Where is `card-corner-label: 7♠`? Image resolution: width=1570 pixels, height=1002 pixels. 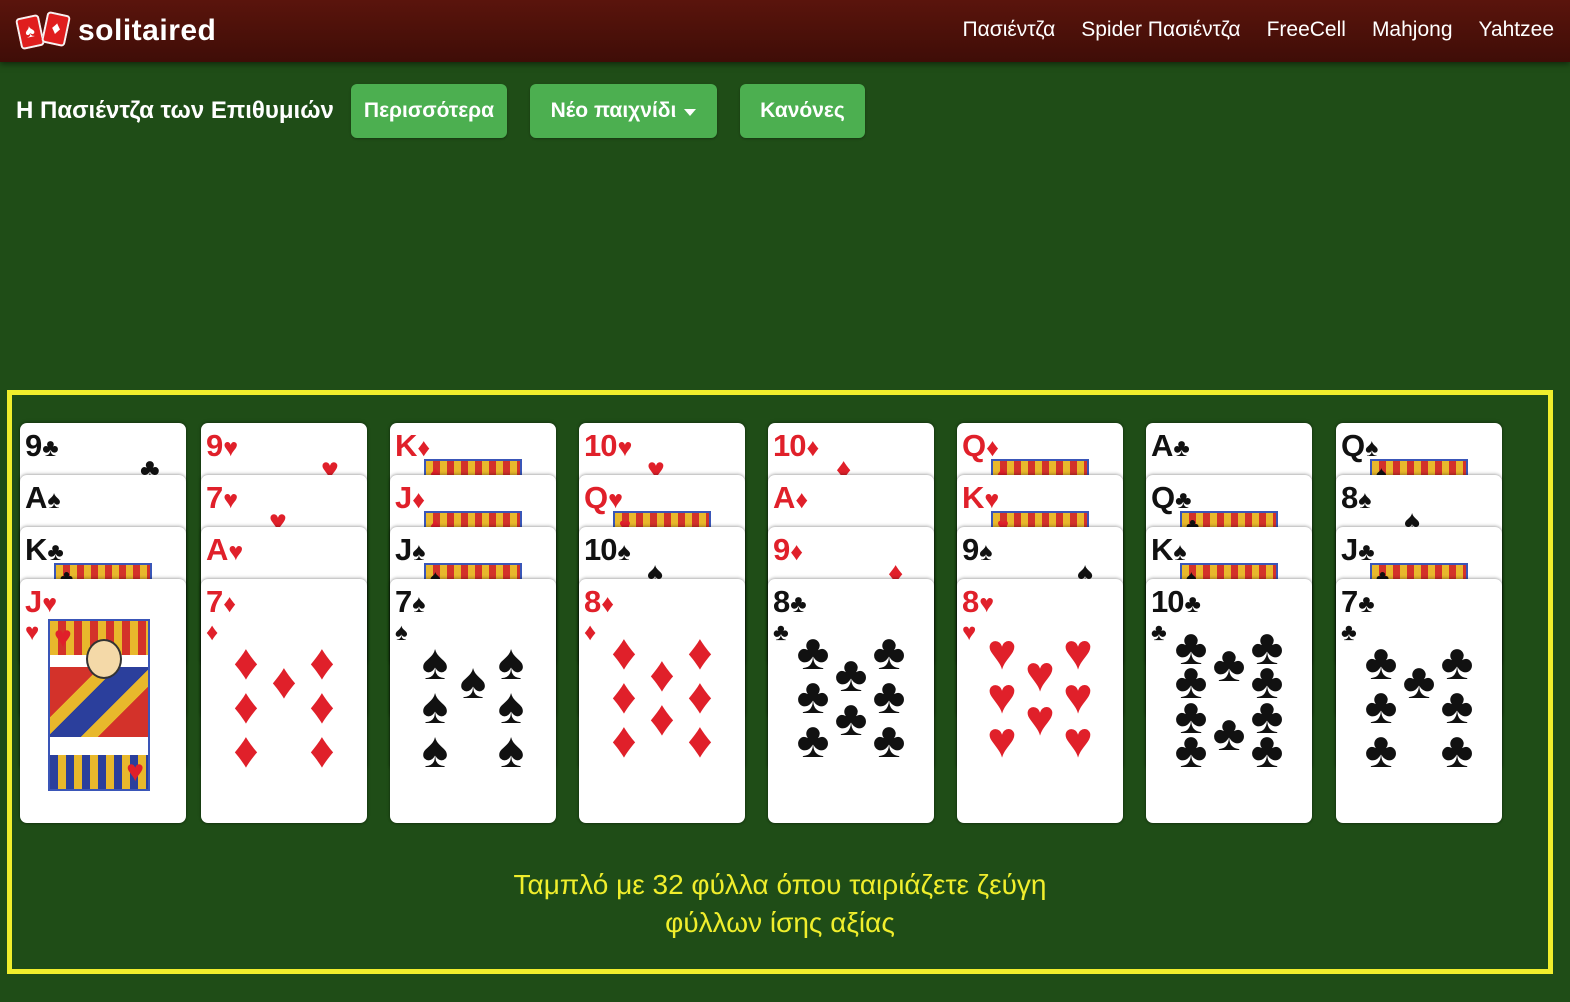 card-corner-label: 7♠ is located at coordinates (410, 602).